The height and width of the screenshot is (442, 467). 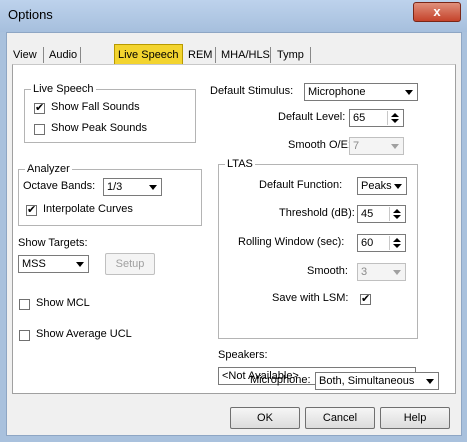 What do you see at coordinates (376, 186) in the screenshot?
I see `default-function-value: Peaks` at bounding box center [376, 186].